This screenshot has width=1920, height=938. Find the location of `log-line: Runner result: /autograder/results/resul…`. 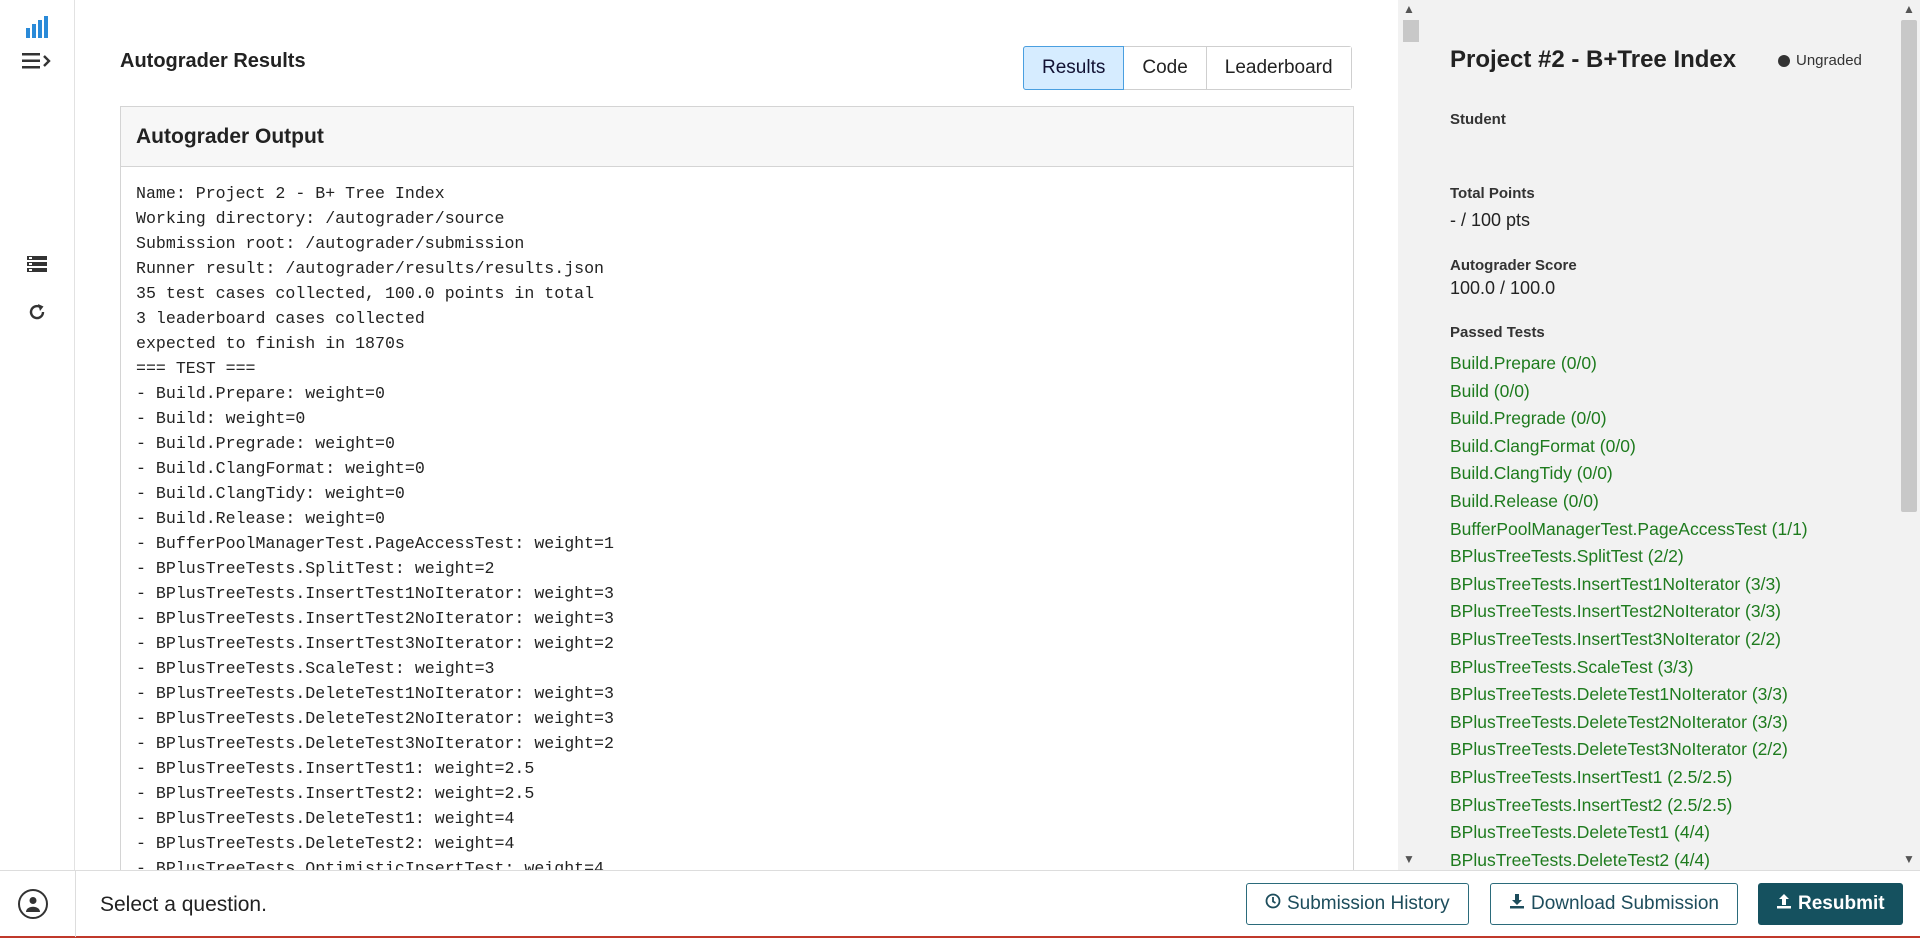

log-line: Runner result: /autograder/results/resul… is located at coordinates (370, 268).